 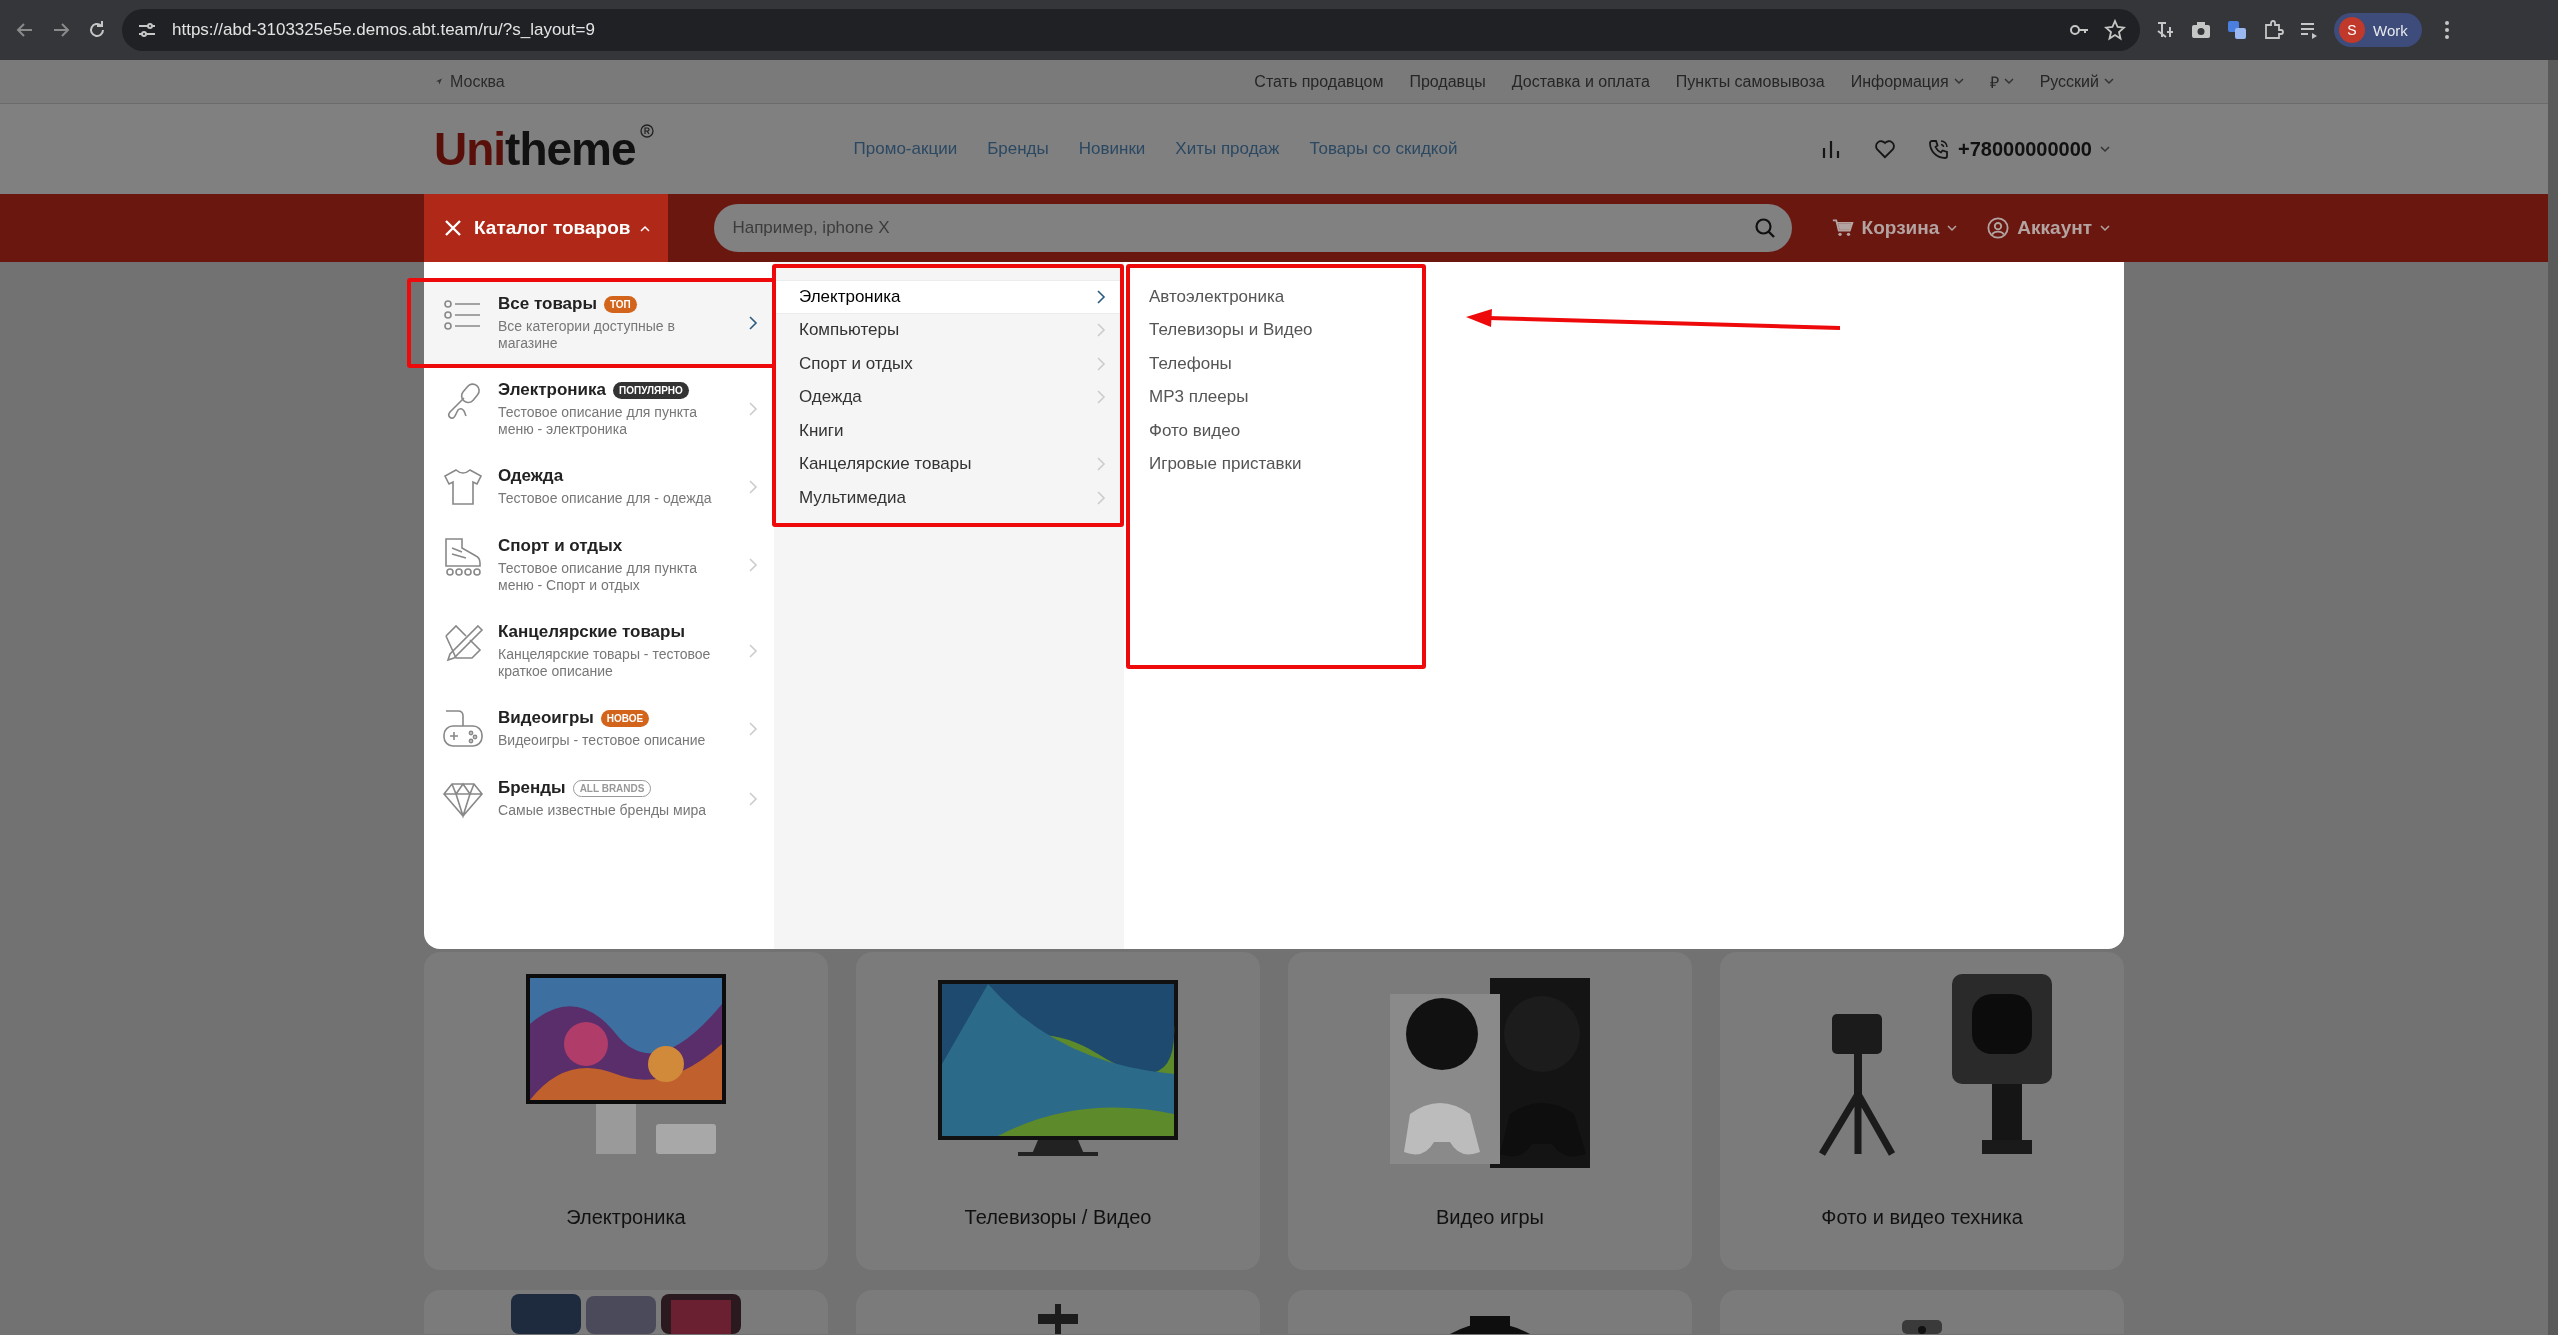 I want to click on subcategory-link: Телефоны, so click(x=1286, y=364).